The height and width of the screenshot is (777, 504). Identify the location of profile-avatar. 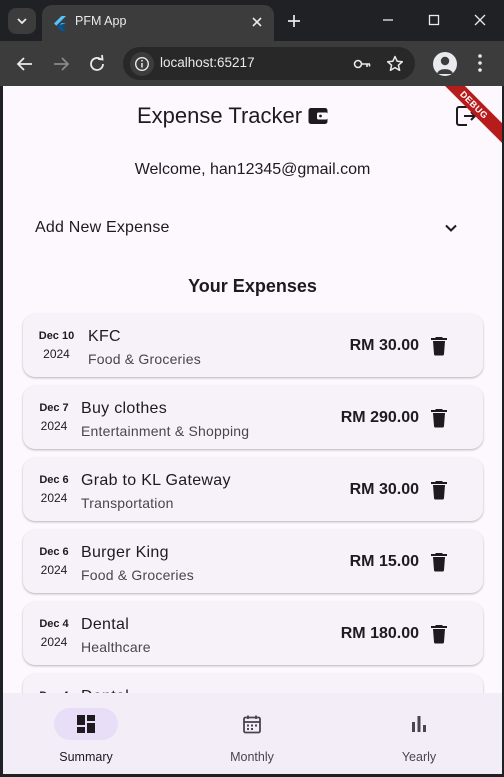
(445, 64).